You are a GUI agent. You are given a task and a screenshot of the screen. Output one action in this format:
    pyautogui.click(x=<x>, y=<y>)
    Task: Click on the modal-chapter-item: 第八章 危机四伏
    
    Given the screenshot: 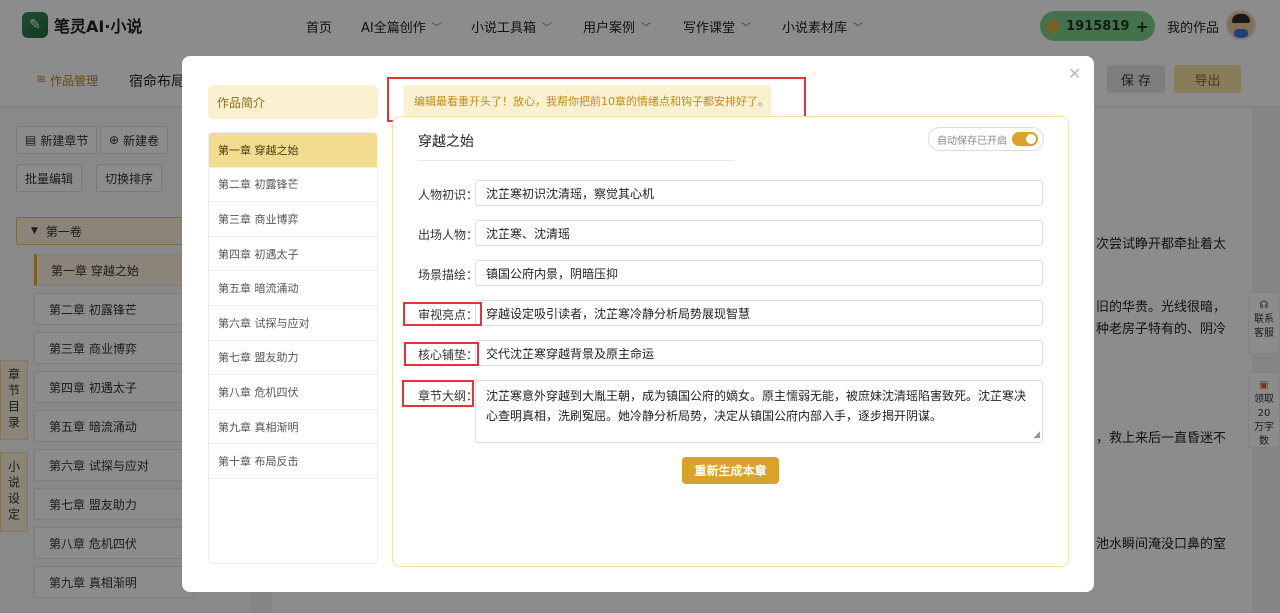 What is the action you would take?
    pyautogui.click(x=293, y=392)
    